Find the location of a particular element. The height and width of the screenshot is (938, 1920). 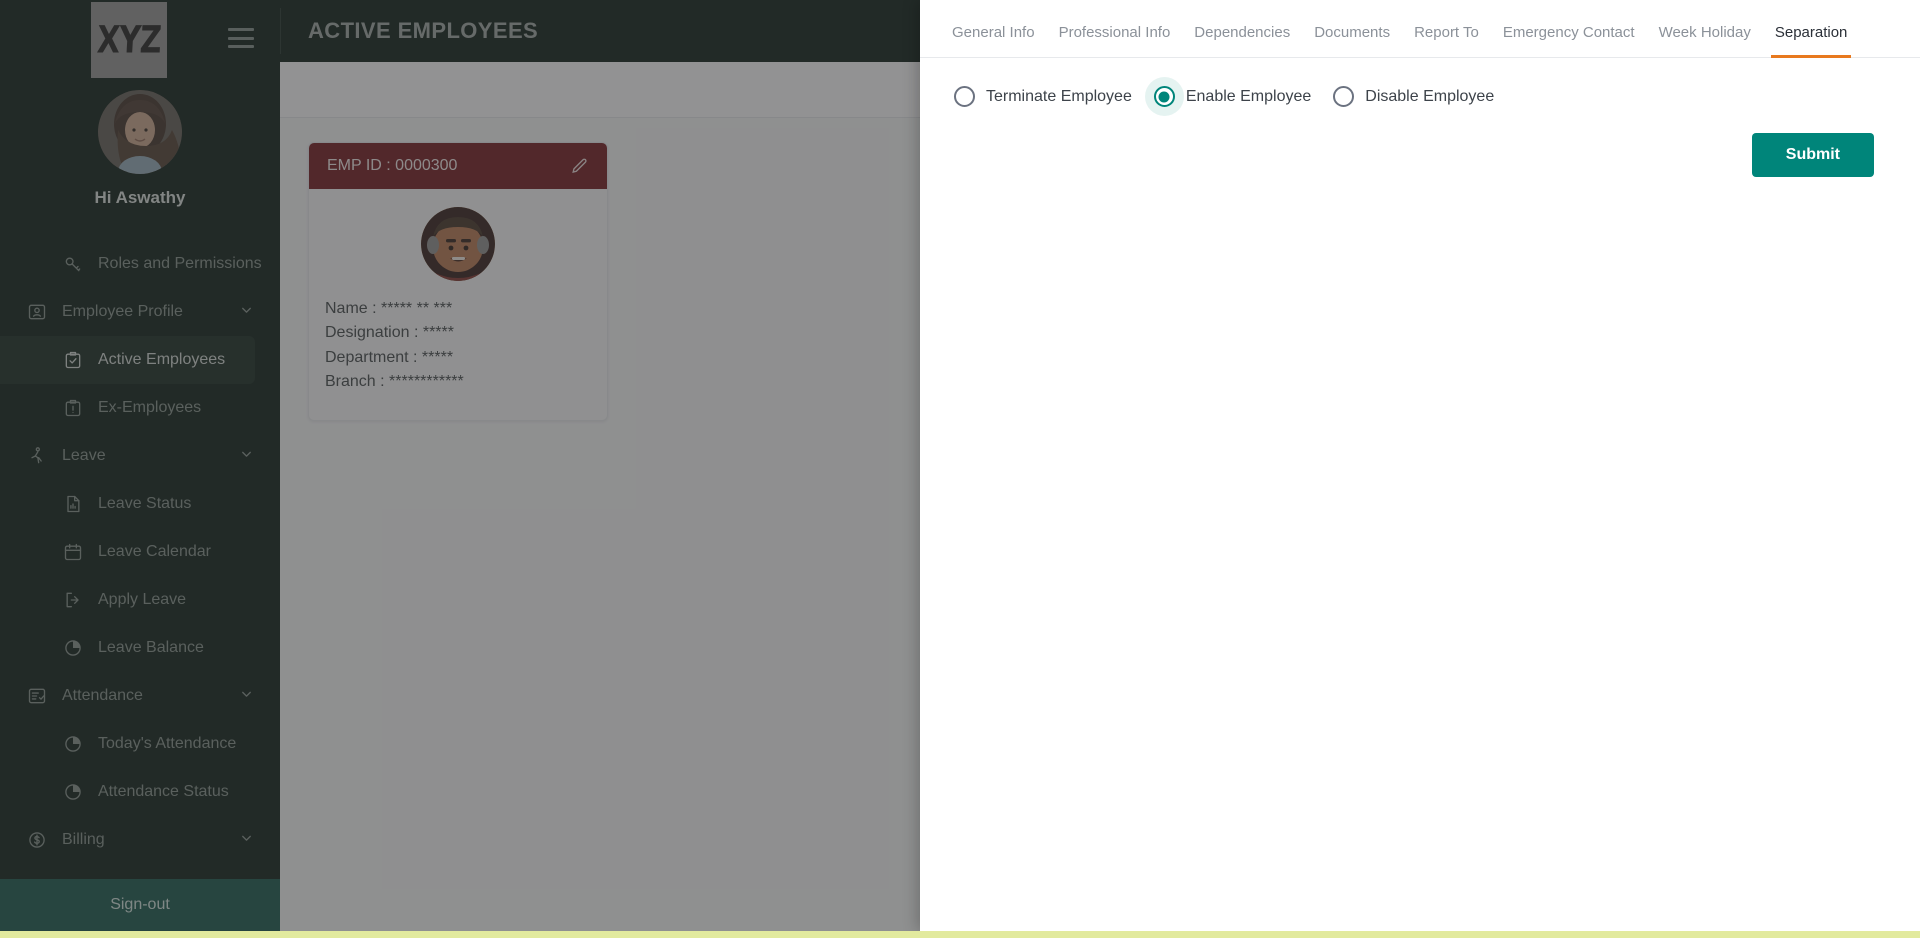

radio-disable-employee: Disable Employee is located at coordinates (1413, 96).